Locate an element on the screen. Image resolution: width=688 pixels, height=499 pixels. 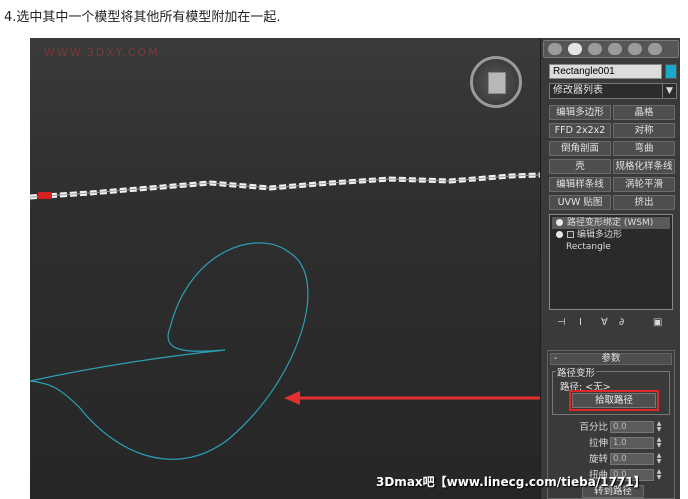
mod-button: 倒角剖面 is located at coordinates (580, 148).